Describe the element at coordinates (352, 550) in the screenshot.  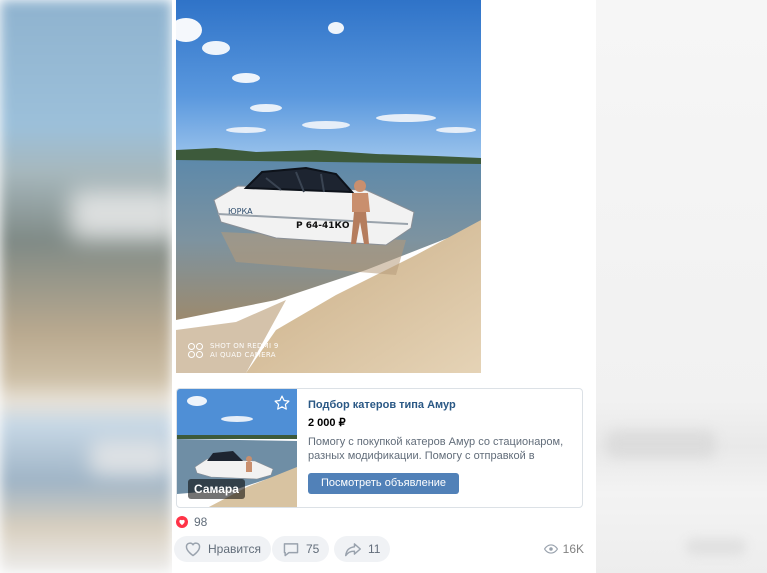
I see `share-icon` at that location.